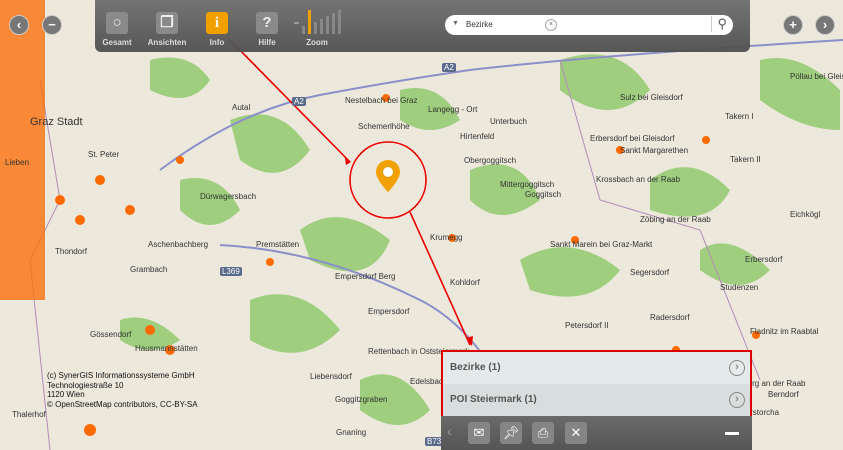 The width and height of the screenshot is (843, 450). Describe the element at coordinates (650, 272) in the screenshot. I see `place-label: Segersdorf` at that location.